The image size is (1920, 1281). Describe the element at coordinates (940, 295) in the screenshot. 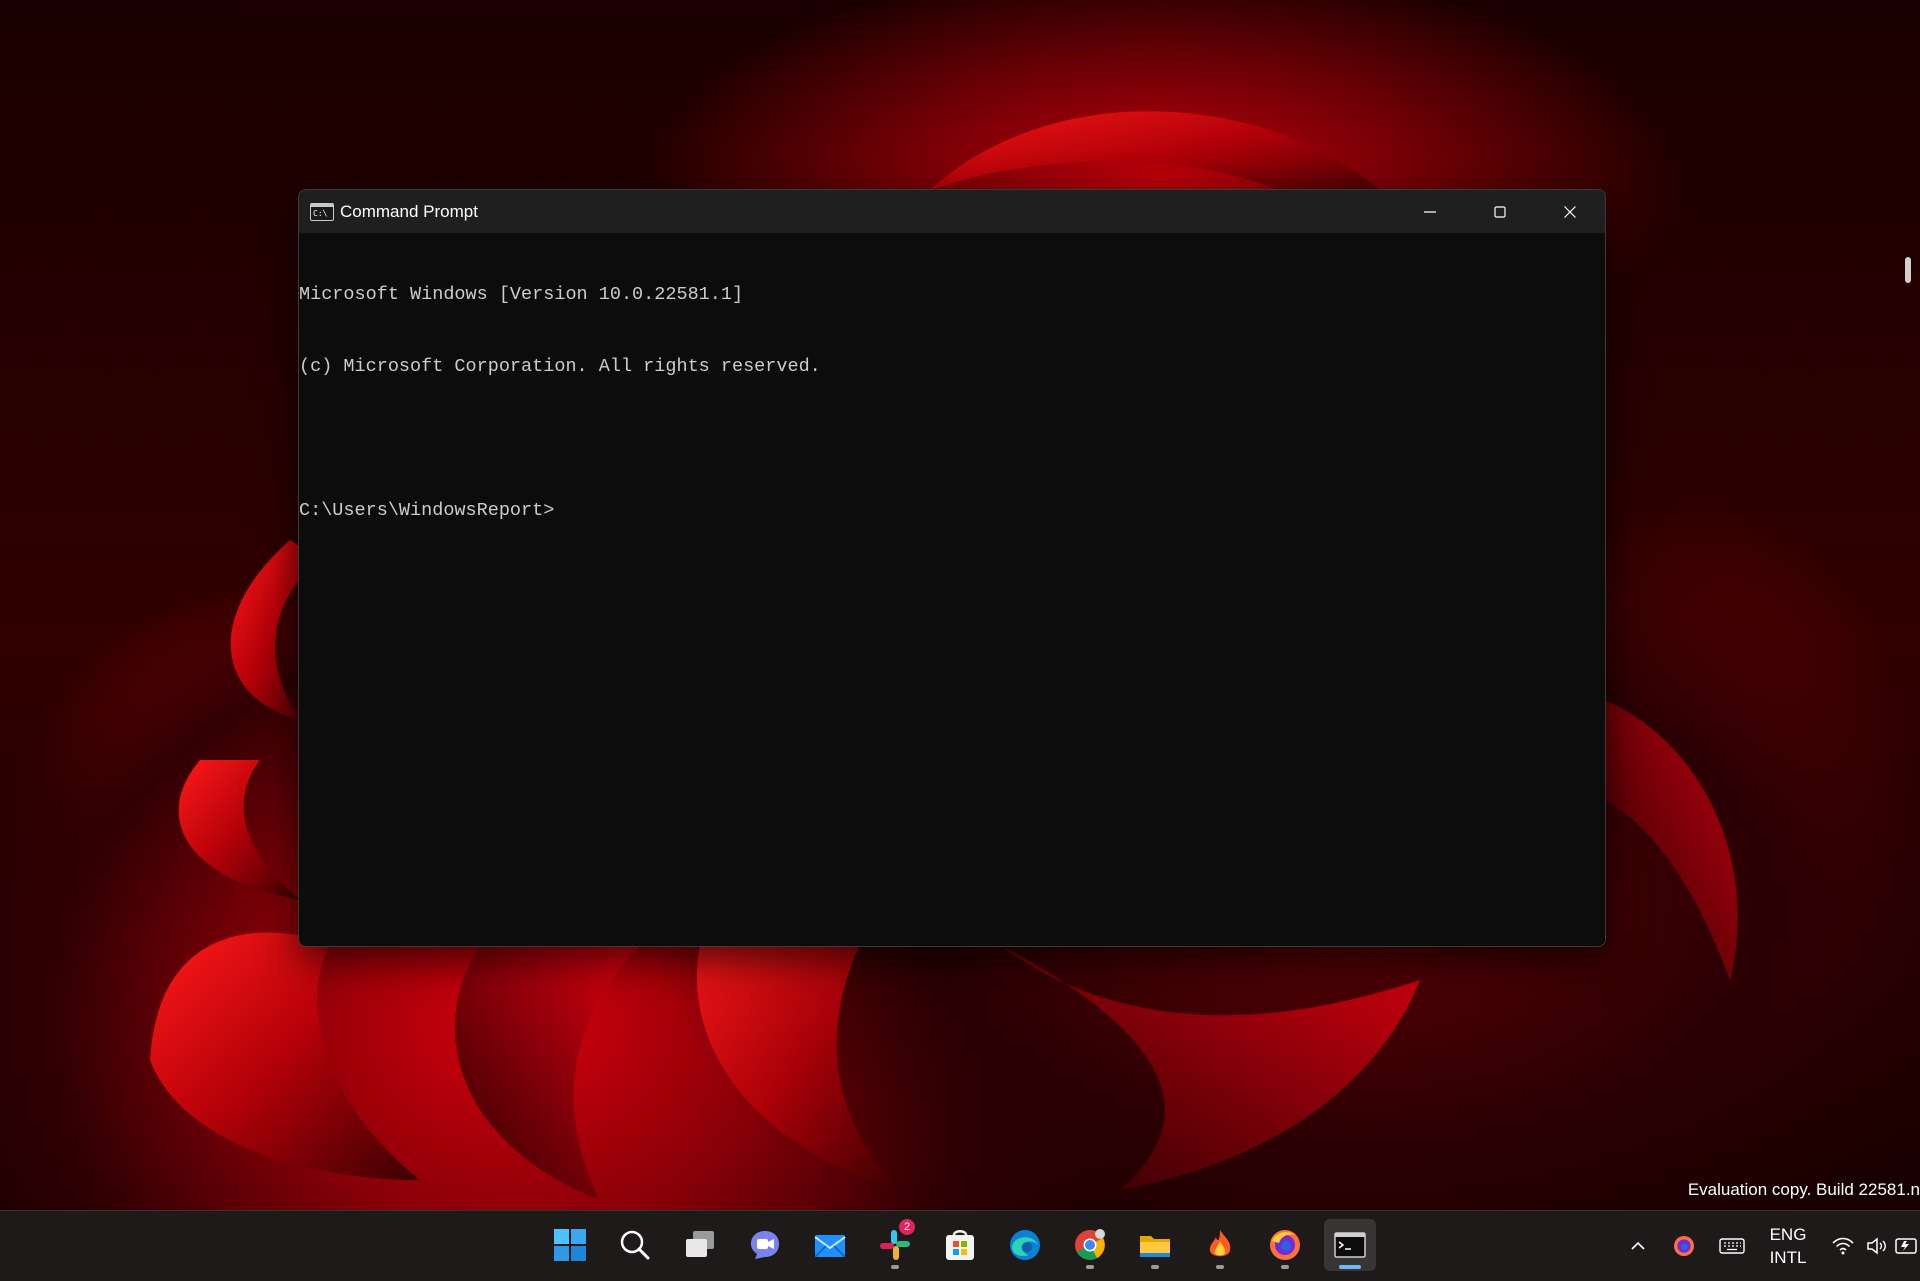

I see `console-line: Microsoft Windows [Version 10.0.22581.1]` at that location.